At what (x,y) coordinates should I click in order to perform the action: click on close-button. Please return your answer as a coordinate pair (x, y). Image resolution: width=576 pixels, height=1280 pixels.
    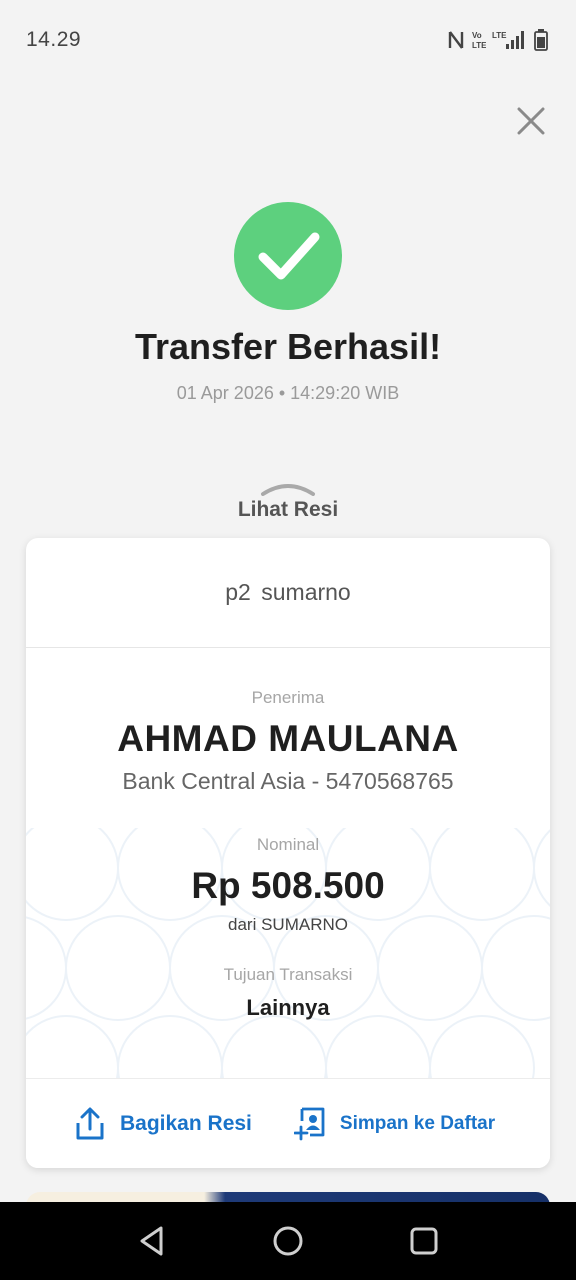
    Looking at the image, I should click on (531, 121).